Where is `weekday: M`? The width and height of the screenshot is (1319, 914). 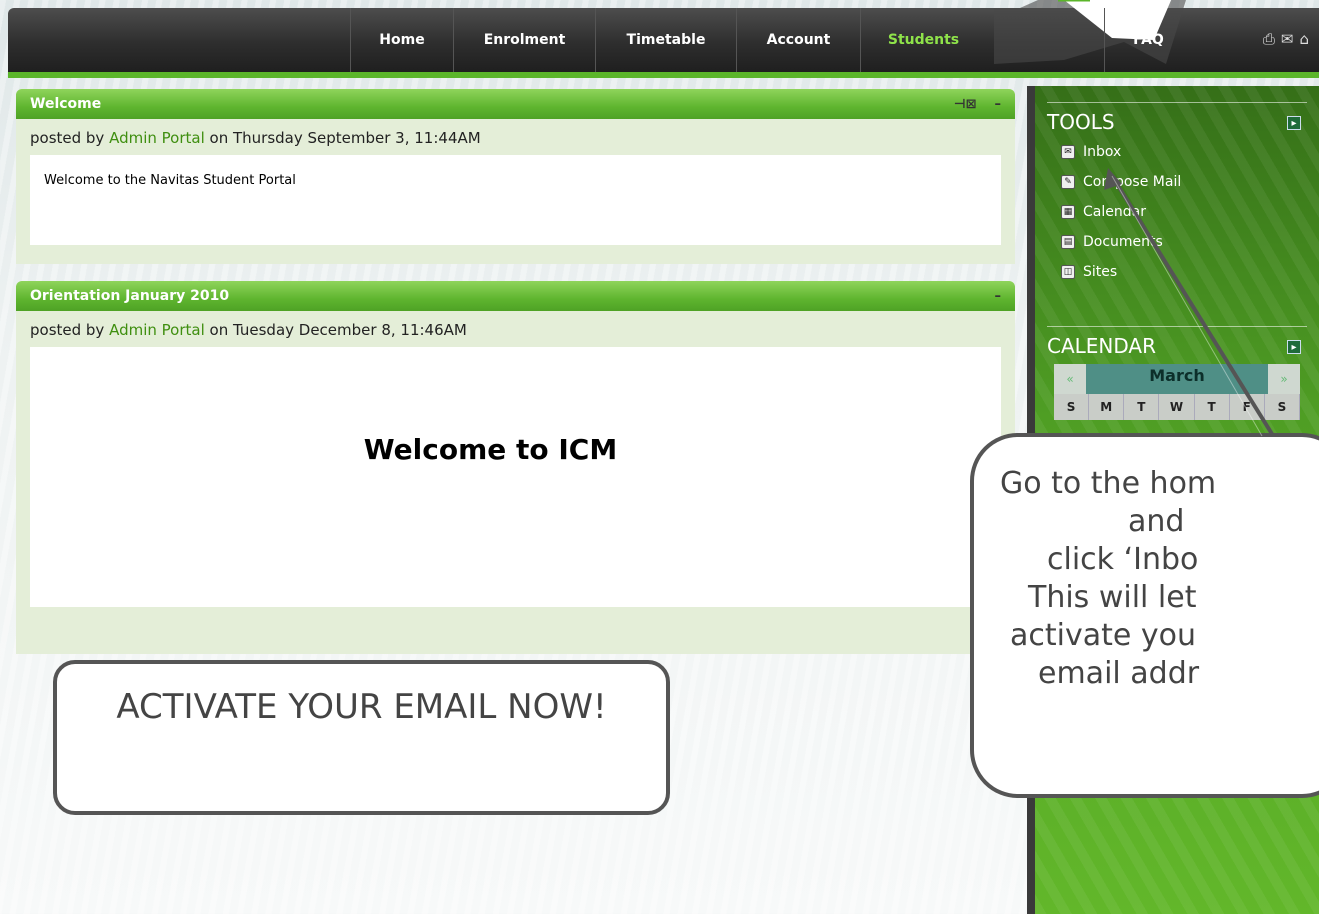 weekday: M is located at coordinates (1107, 407).